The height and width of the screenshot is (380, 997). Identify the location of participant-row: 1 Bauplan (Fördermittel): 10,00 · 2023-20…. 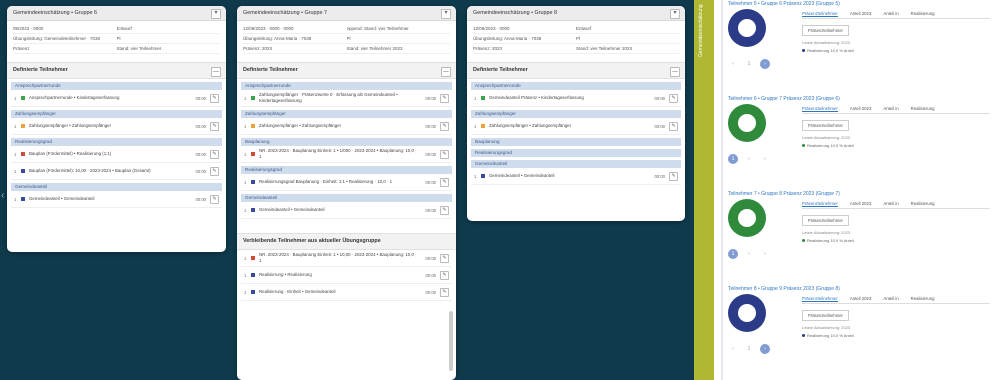
(116, 171).